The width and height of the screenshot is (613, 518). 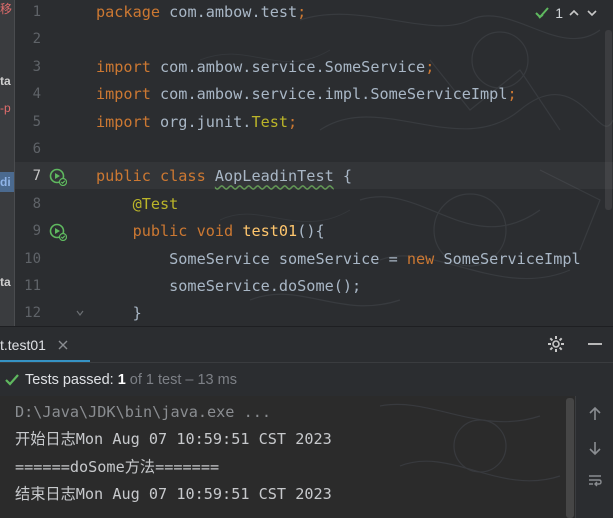 I want to click on project-panel-fragment: 移, so click(x=6, y=9).